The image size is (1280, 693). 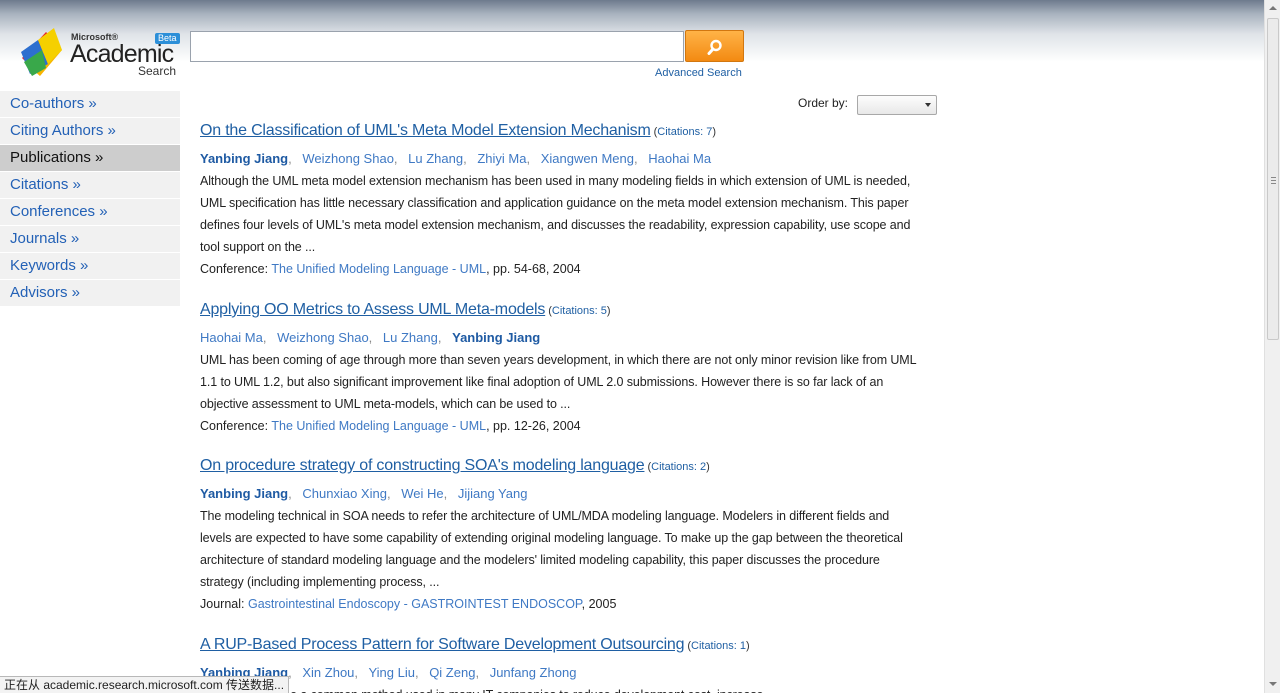 I want to click on sidebar-item-publications: Publications », so click(x=90, y=158).